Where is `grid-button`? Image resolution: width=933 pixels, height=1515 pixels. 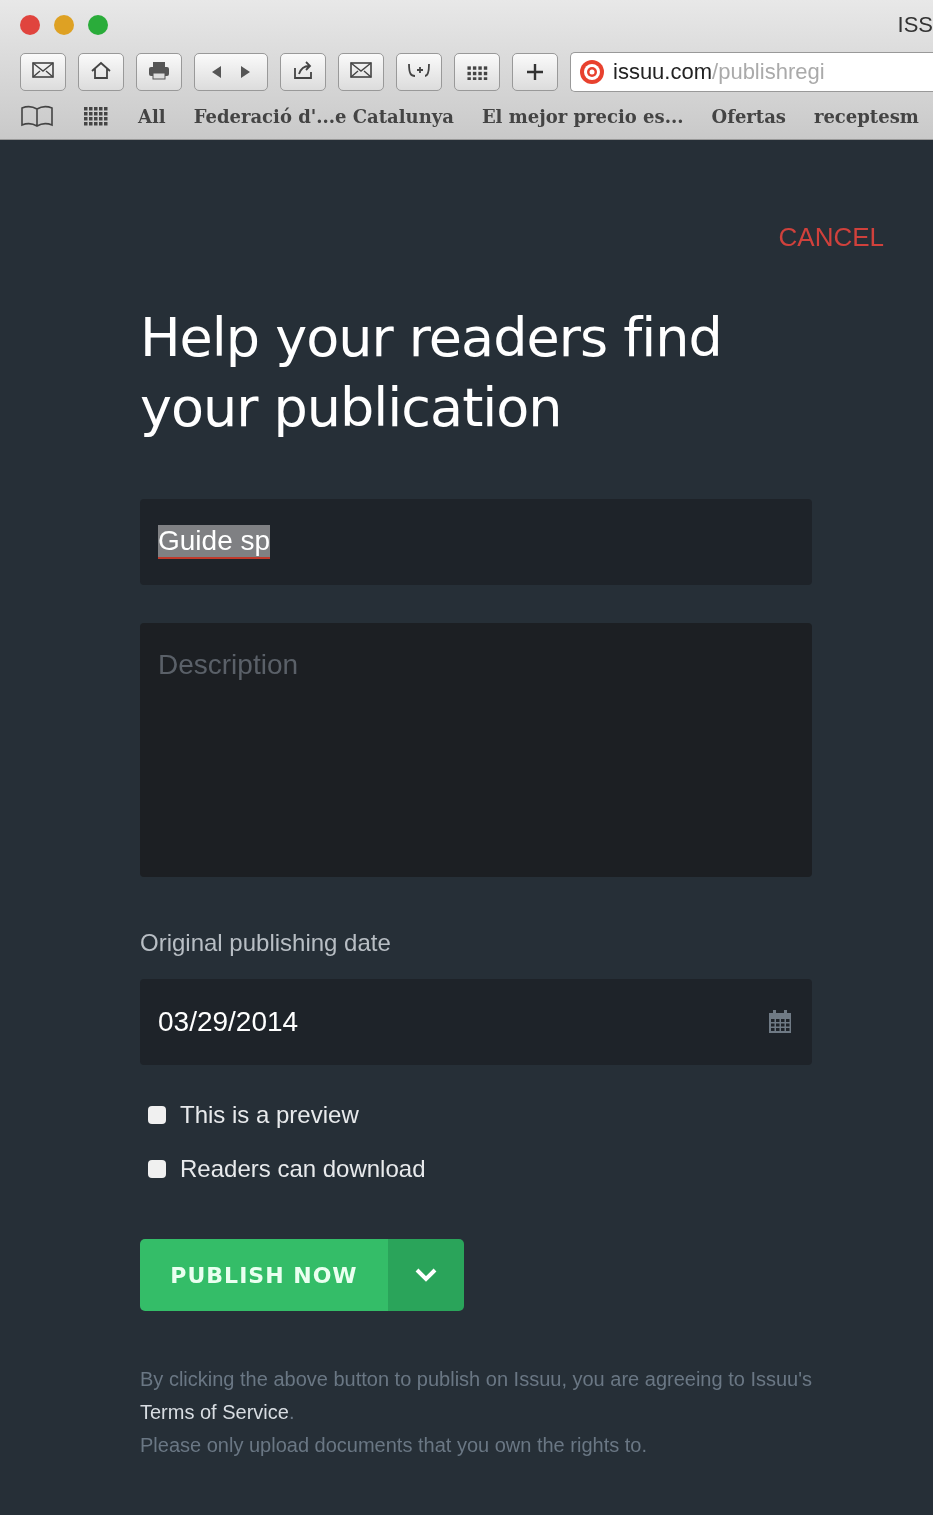
grid-button is located at coordinates (477, 72).